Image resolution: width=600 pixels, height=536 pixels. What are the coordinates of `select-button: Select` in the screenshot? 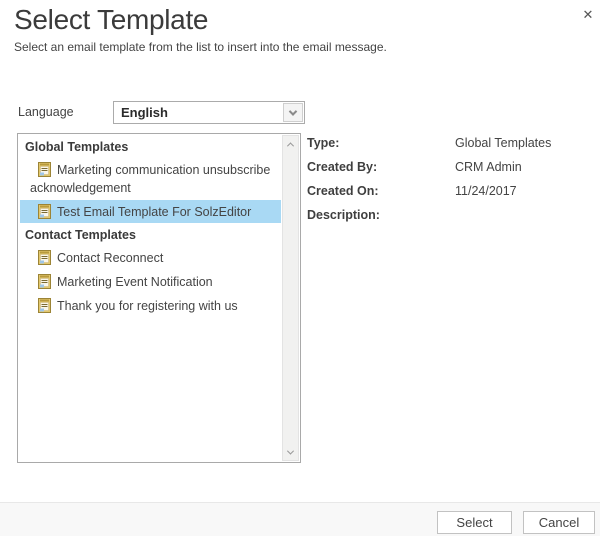 It's located at (474, 522).